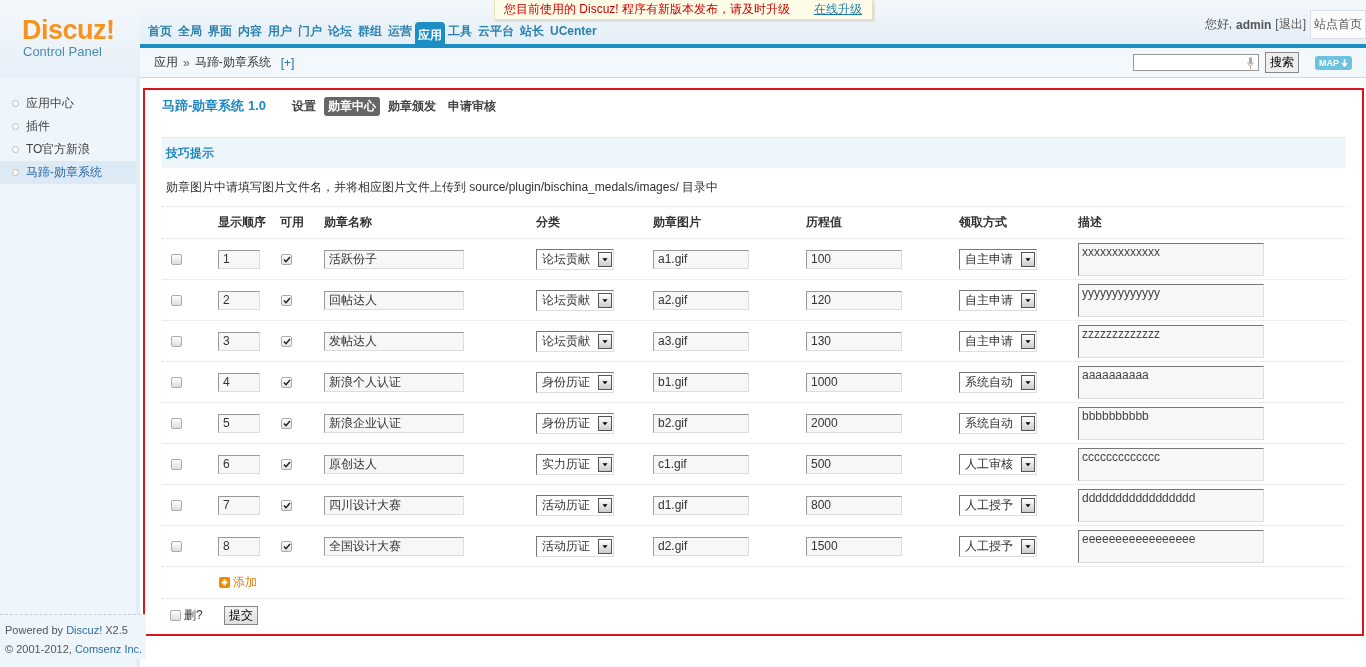  I want to click on nav-tab: 门户, so click(310, 33).